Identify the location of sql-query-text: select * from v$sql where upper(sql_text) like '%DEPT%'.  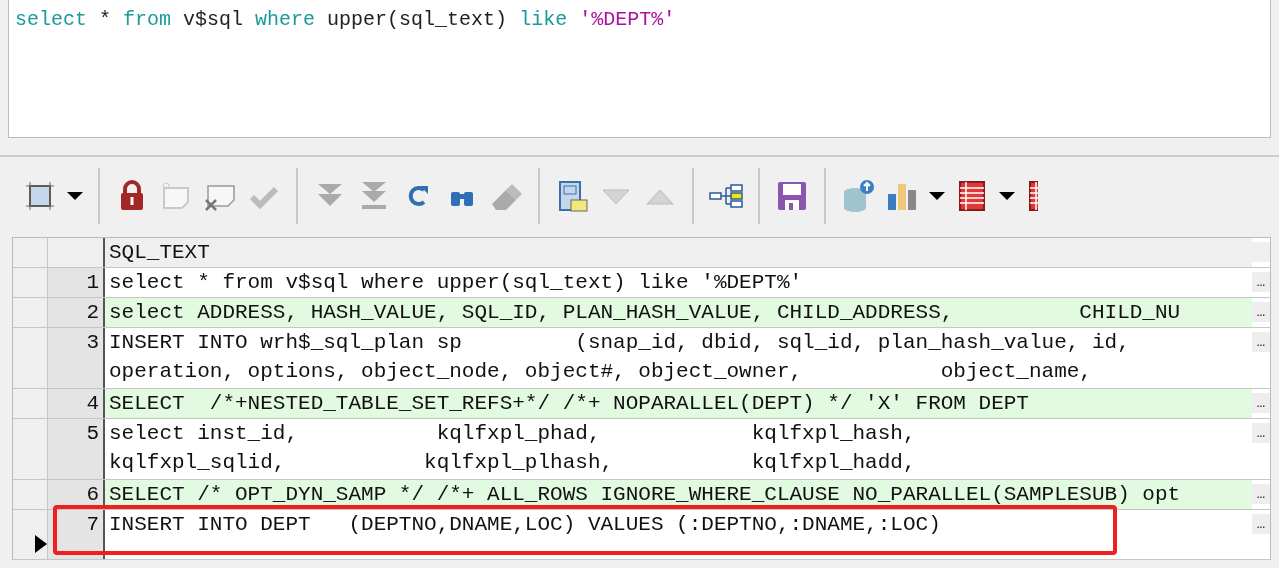
(345, 20).